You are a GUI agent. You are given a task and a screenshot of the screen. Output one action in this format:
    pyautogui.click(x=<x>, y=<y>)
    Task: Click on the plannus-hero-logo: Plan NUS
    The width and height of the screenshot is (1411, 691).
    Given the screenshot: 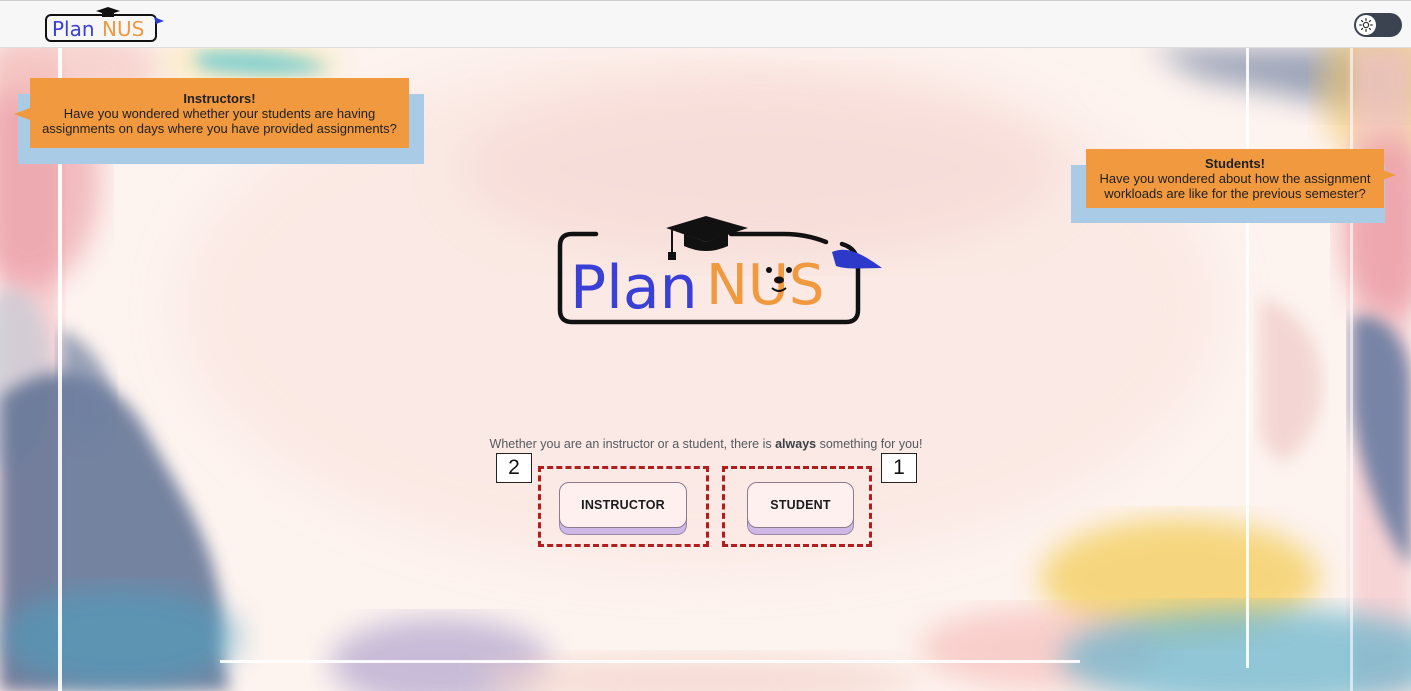 What is the action you would take?
    pyautogui.click(x=719, y=270)
    